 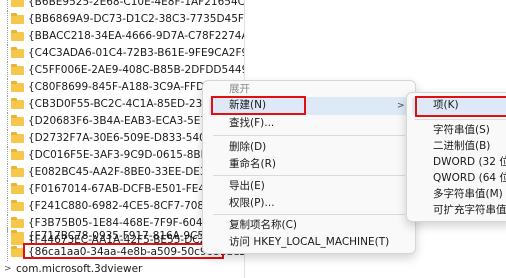 I want to click on menu-item-delete: 删除(D), so click(x=247, y=147).